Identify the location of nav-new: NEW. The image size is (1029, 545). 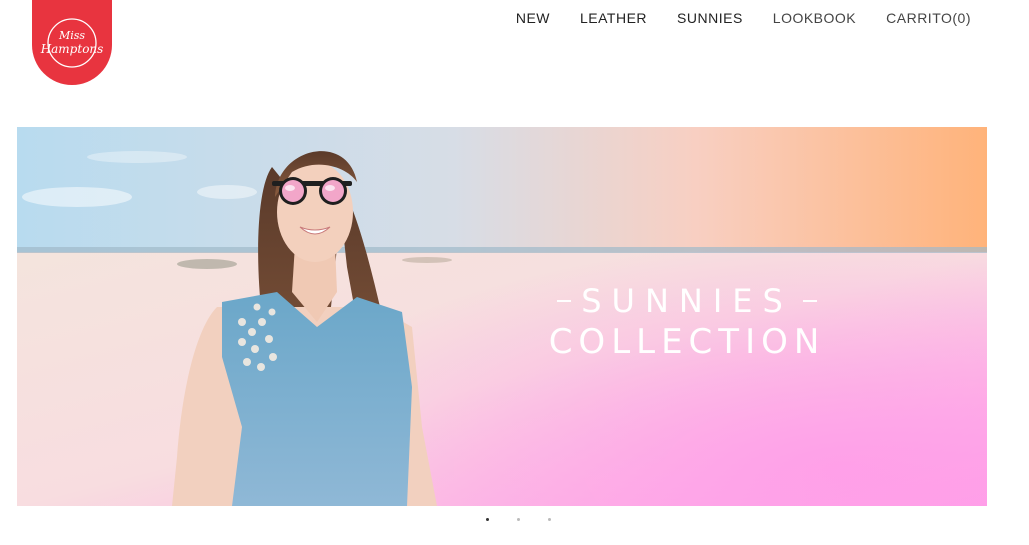
(533, 18).